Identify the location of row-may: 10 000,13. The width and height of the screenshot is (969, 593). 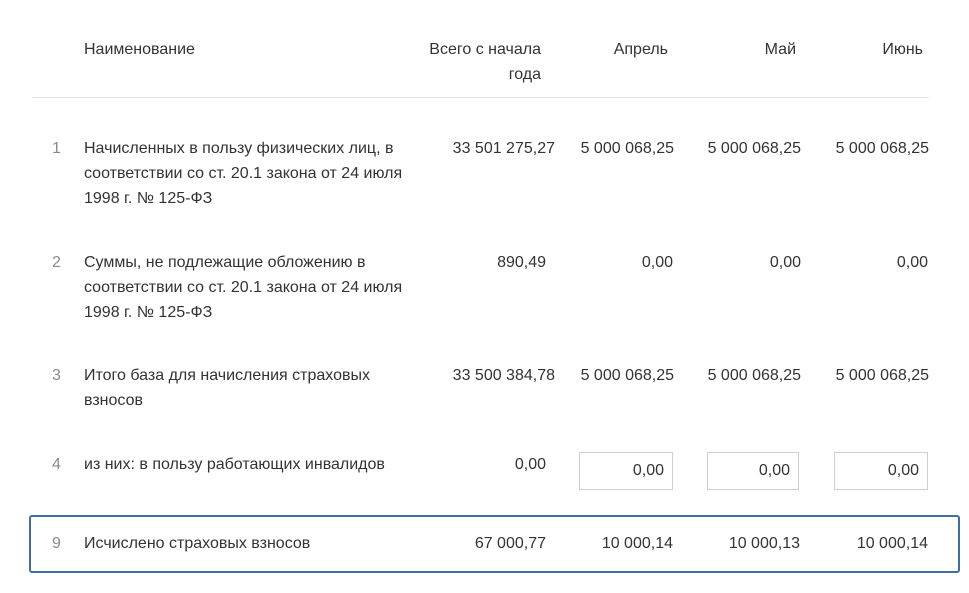
(764, 543).